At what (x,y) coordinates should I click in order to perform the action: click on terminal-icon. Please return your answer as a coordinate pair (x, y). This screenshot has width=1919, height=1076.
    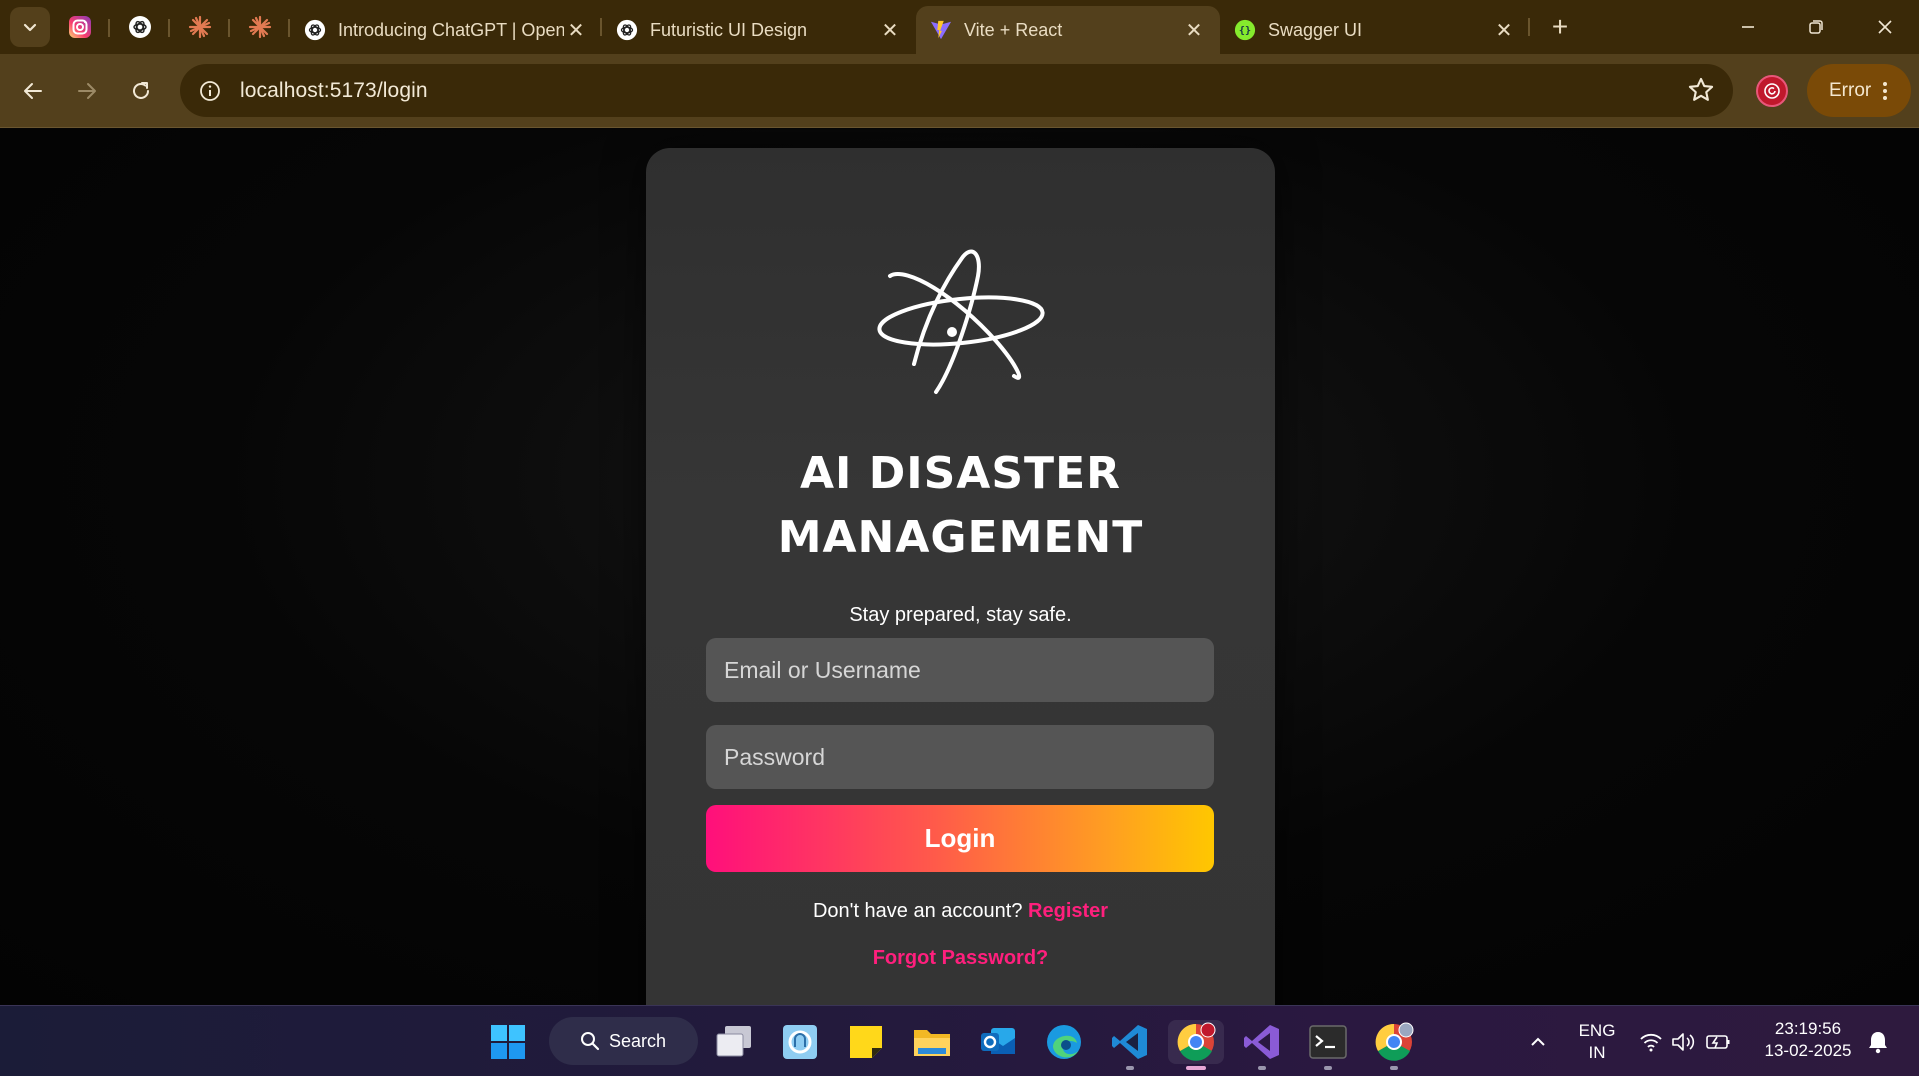
    Looking at the image, I should click on (1328, 1042).